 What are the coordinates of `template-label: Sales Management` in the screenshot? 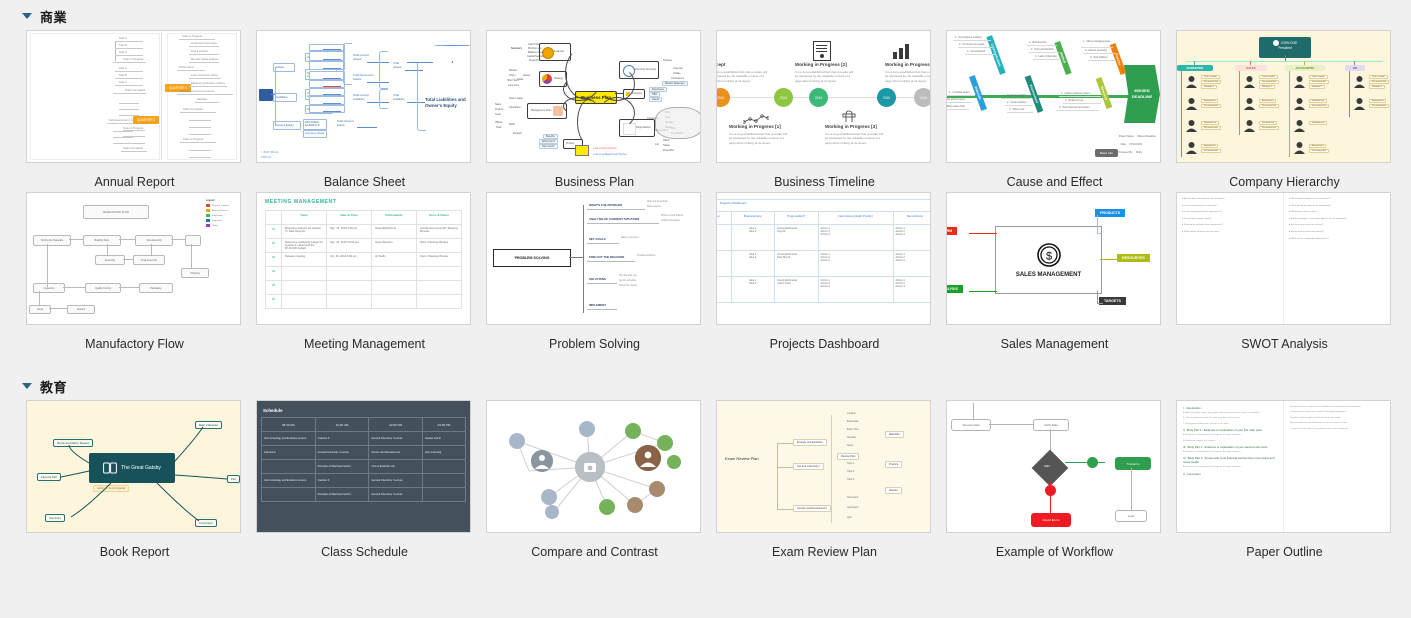 It's located at (1054, 344).